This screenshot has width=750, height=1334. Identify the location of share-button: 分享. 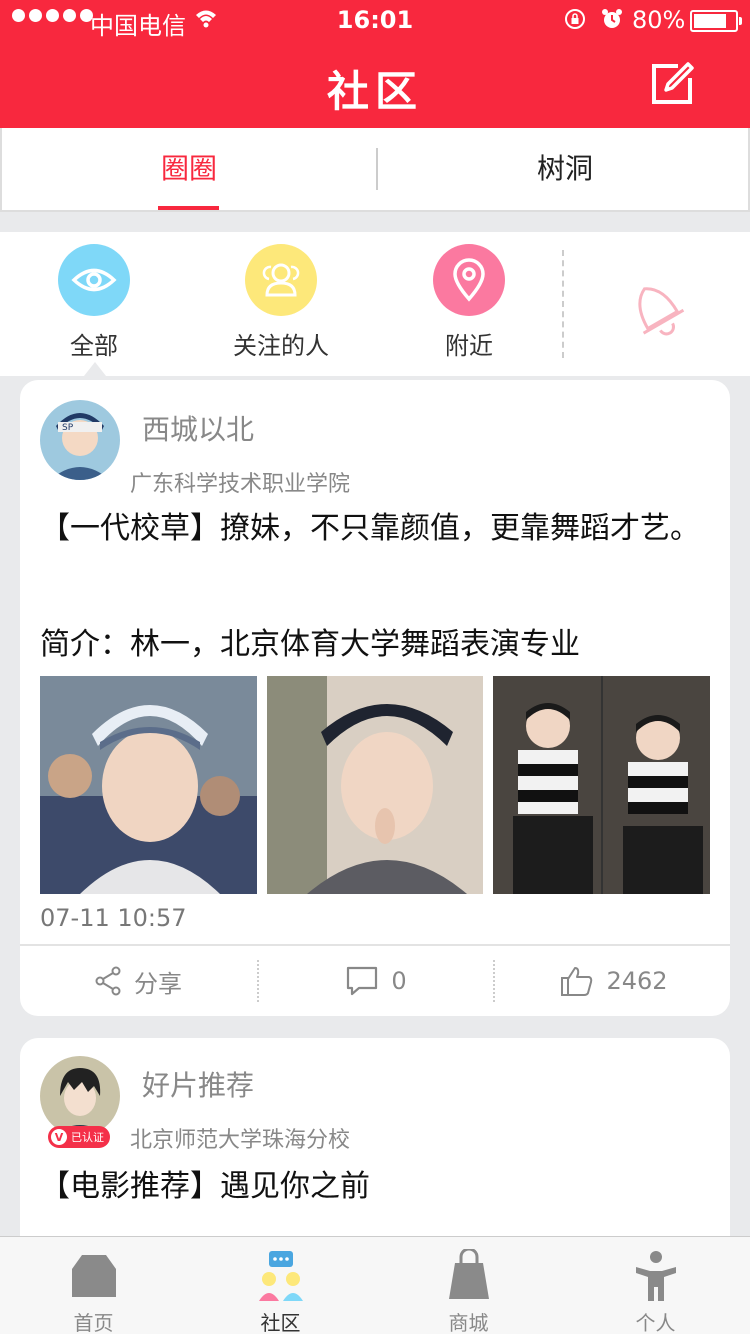
(138, 981).